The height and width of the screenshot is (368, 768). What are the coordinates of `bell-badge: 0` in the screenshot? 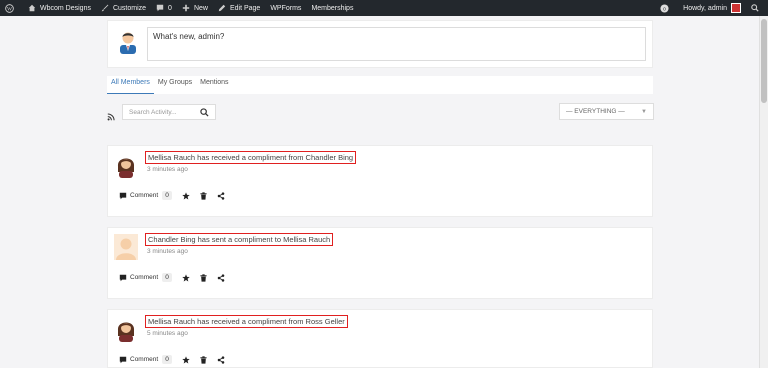 It's located at (666, 8).